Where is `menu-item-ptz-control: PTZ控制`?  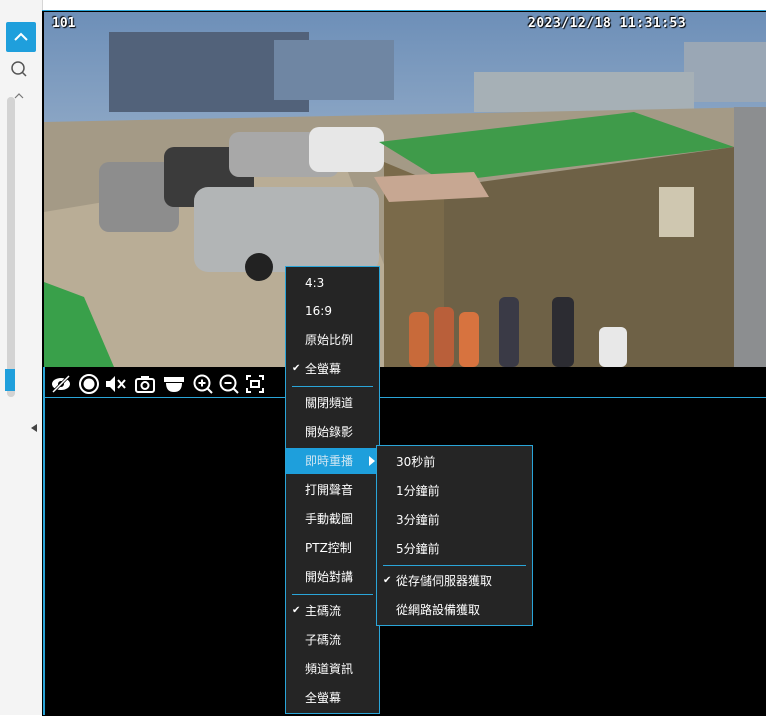
menu-item-ptz-control: PTZ控制 is located at coordinates (332, 548).